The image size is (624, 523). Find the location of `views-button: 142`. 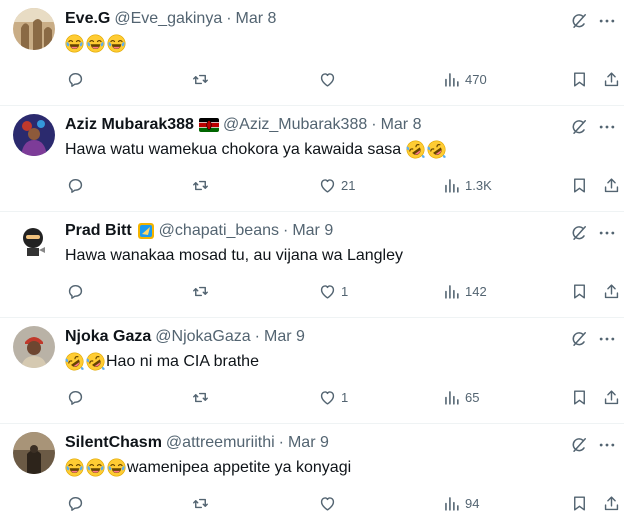

views-button: 142 is located at coordinates (464, 291).